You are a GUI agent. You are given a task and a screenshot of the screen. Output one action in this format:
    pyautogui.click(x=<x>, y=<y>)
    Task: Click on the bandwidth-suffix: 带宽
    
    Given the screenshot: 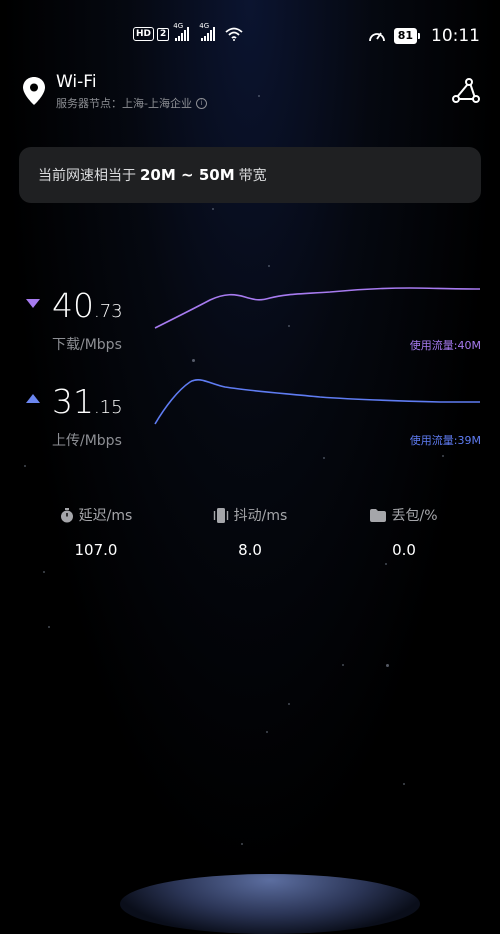 What is the action you would take?
    pyautogui.click(x=252, y=176)
    